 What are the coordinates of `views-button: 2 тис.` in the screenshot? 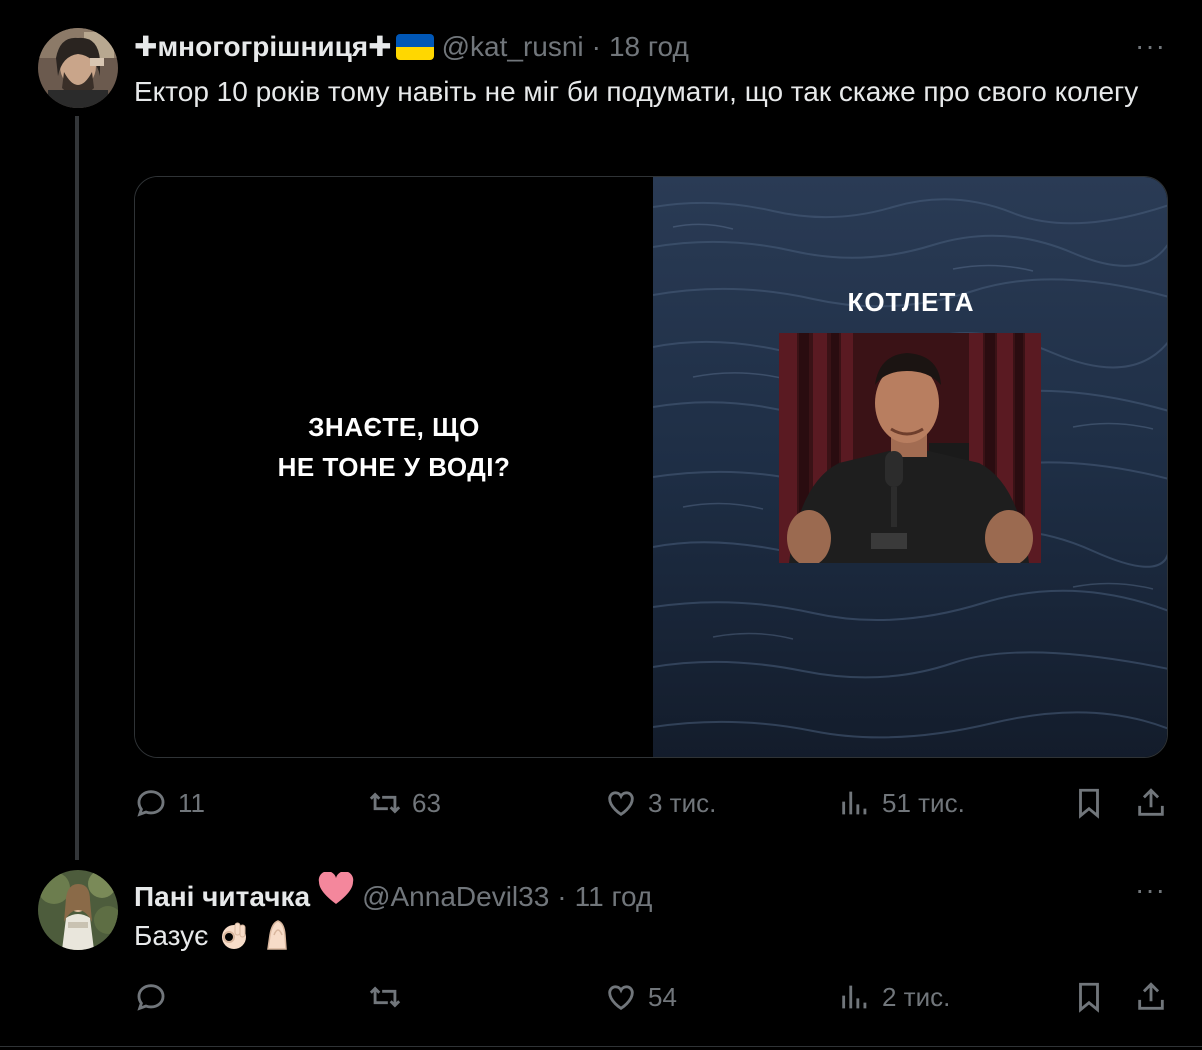 It's located at (894, 997).